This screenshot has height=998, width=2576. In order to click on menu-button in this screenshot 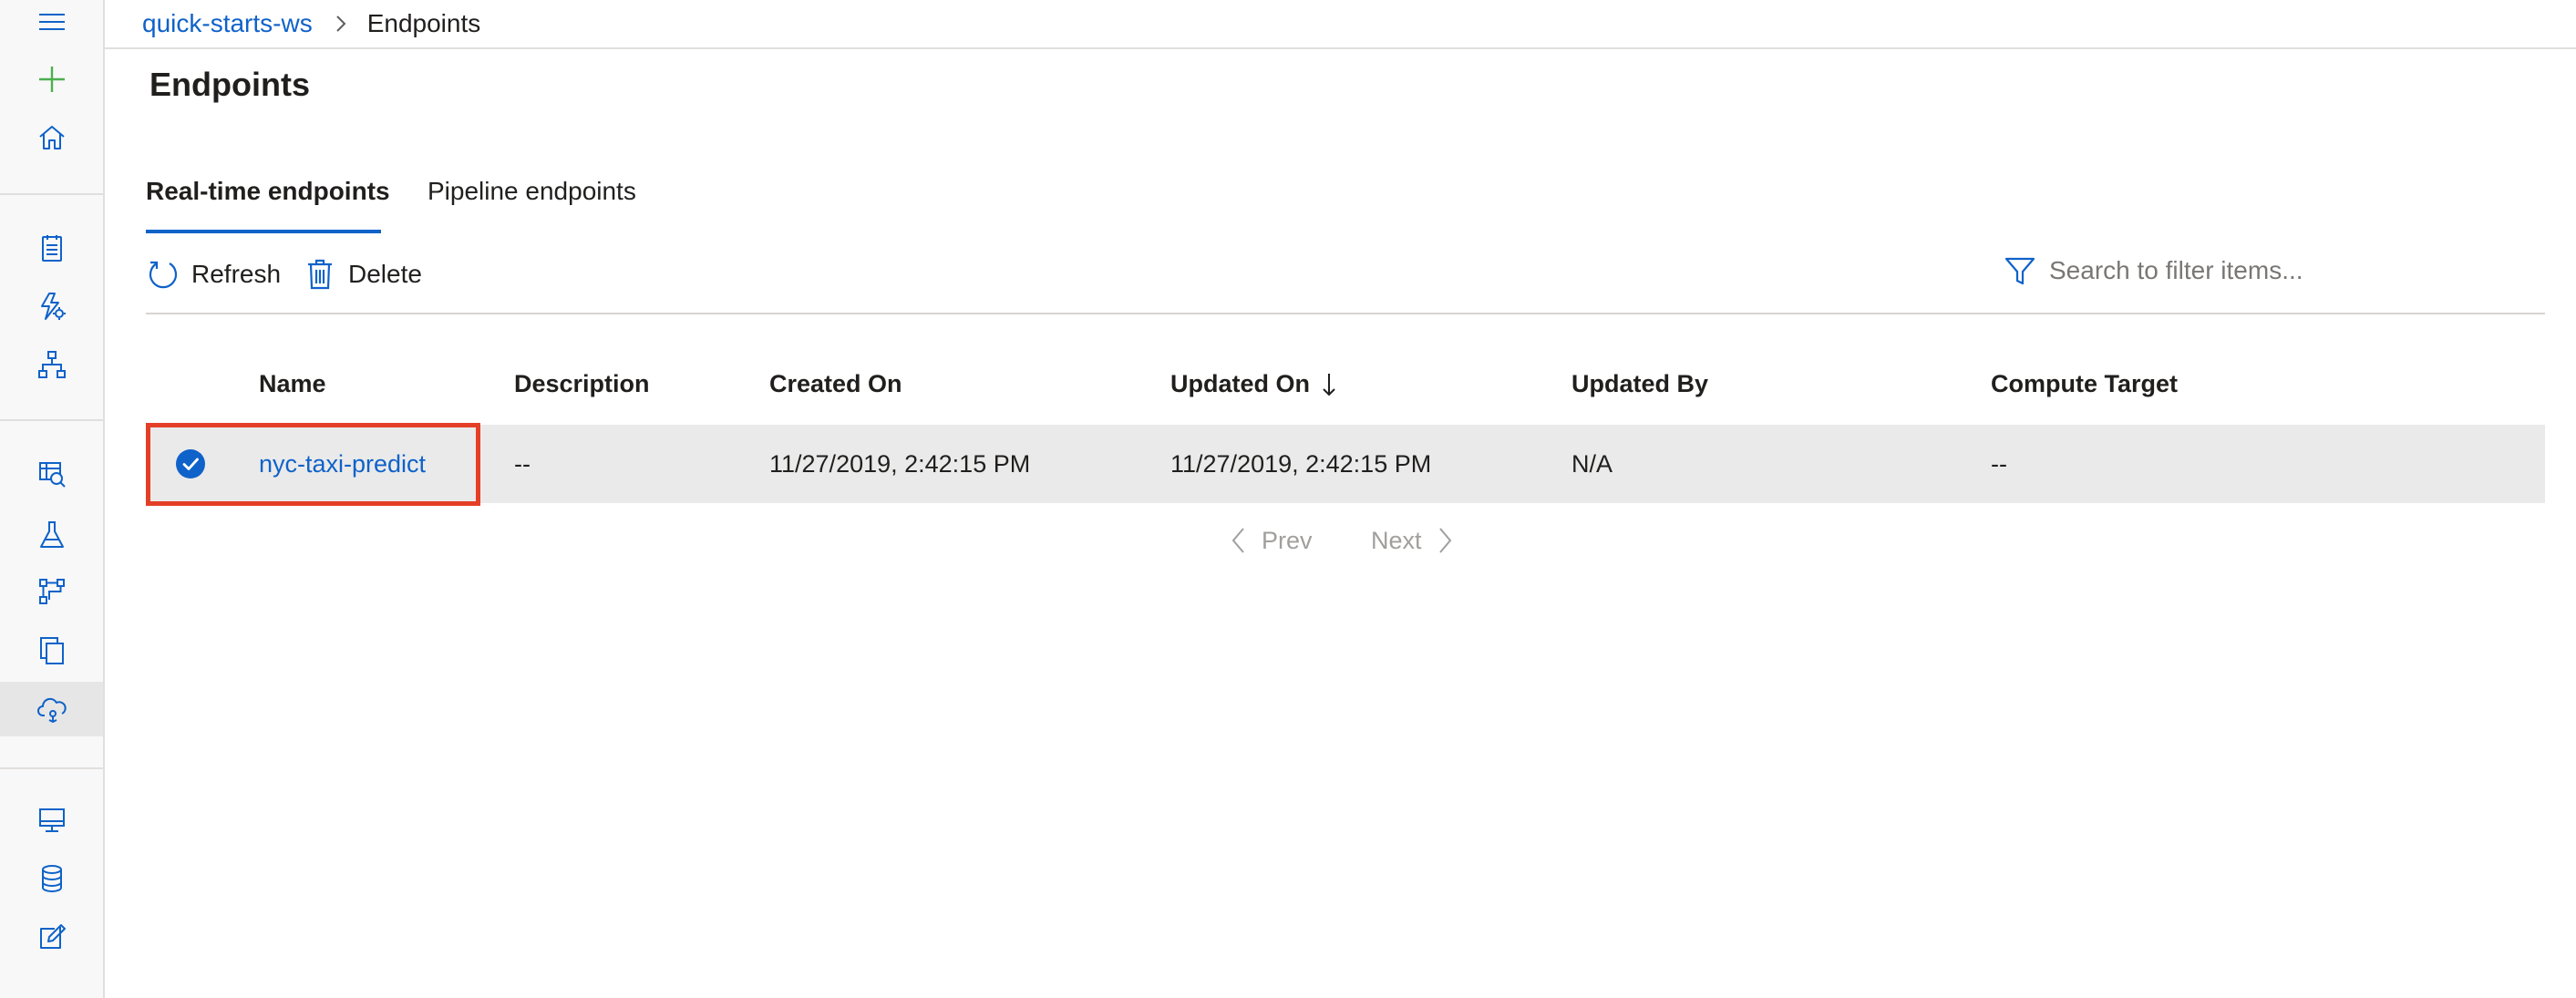, I will do `click(51, 23)`.